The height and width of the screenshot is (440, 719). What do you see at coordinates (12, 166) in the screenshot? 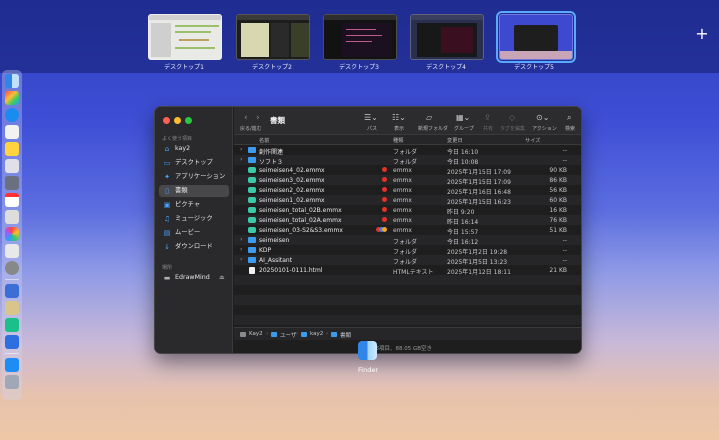
I see `mail-dock-icon` at bounding box center [12, 166].